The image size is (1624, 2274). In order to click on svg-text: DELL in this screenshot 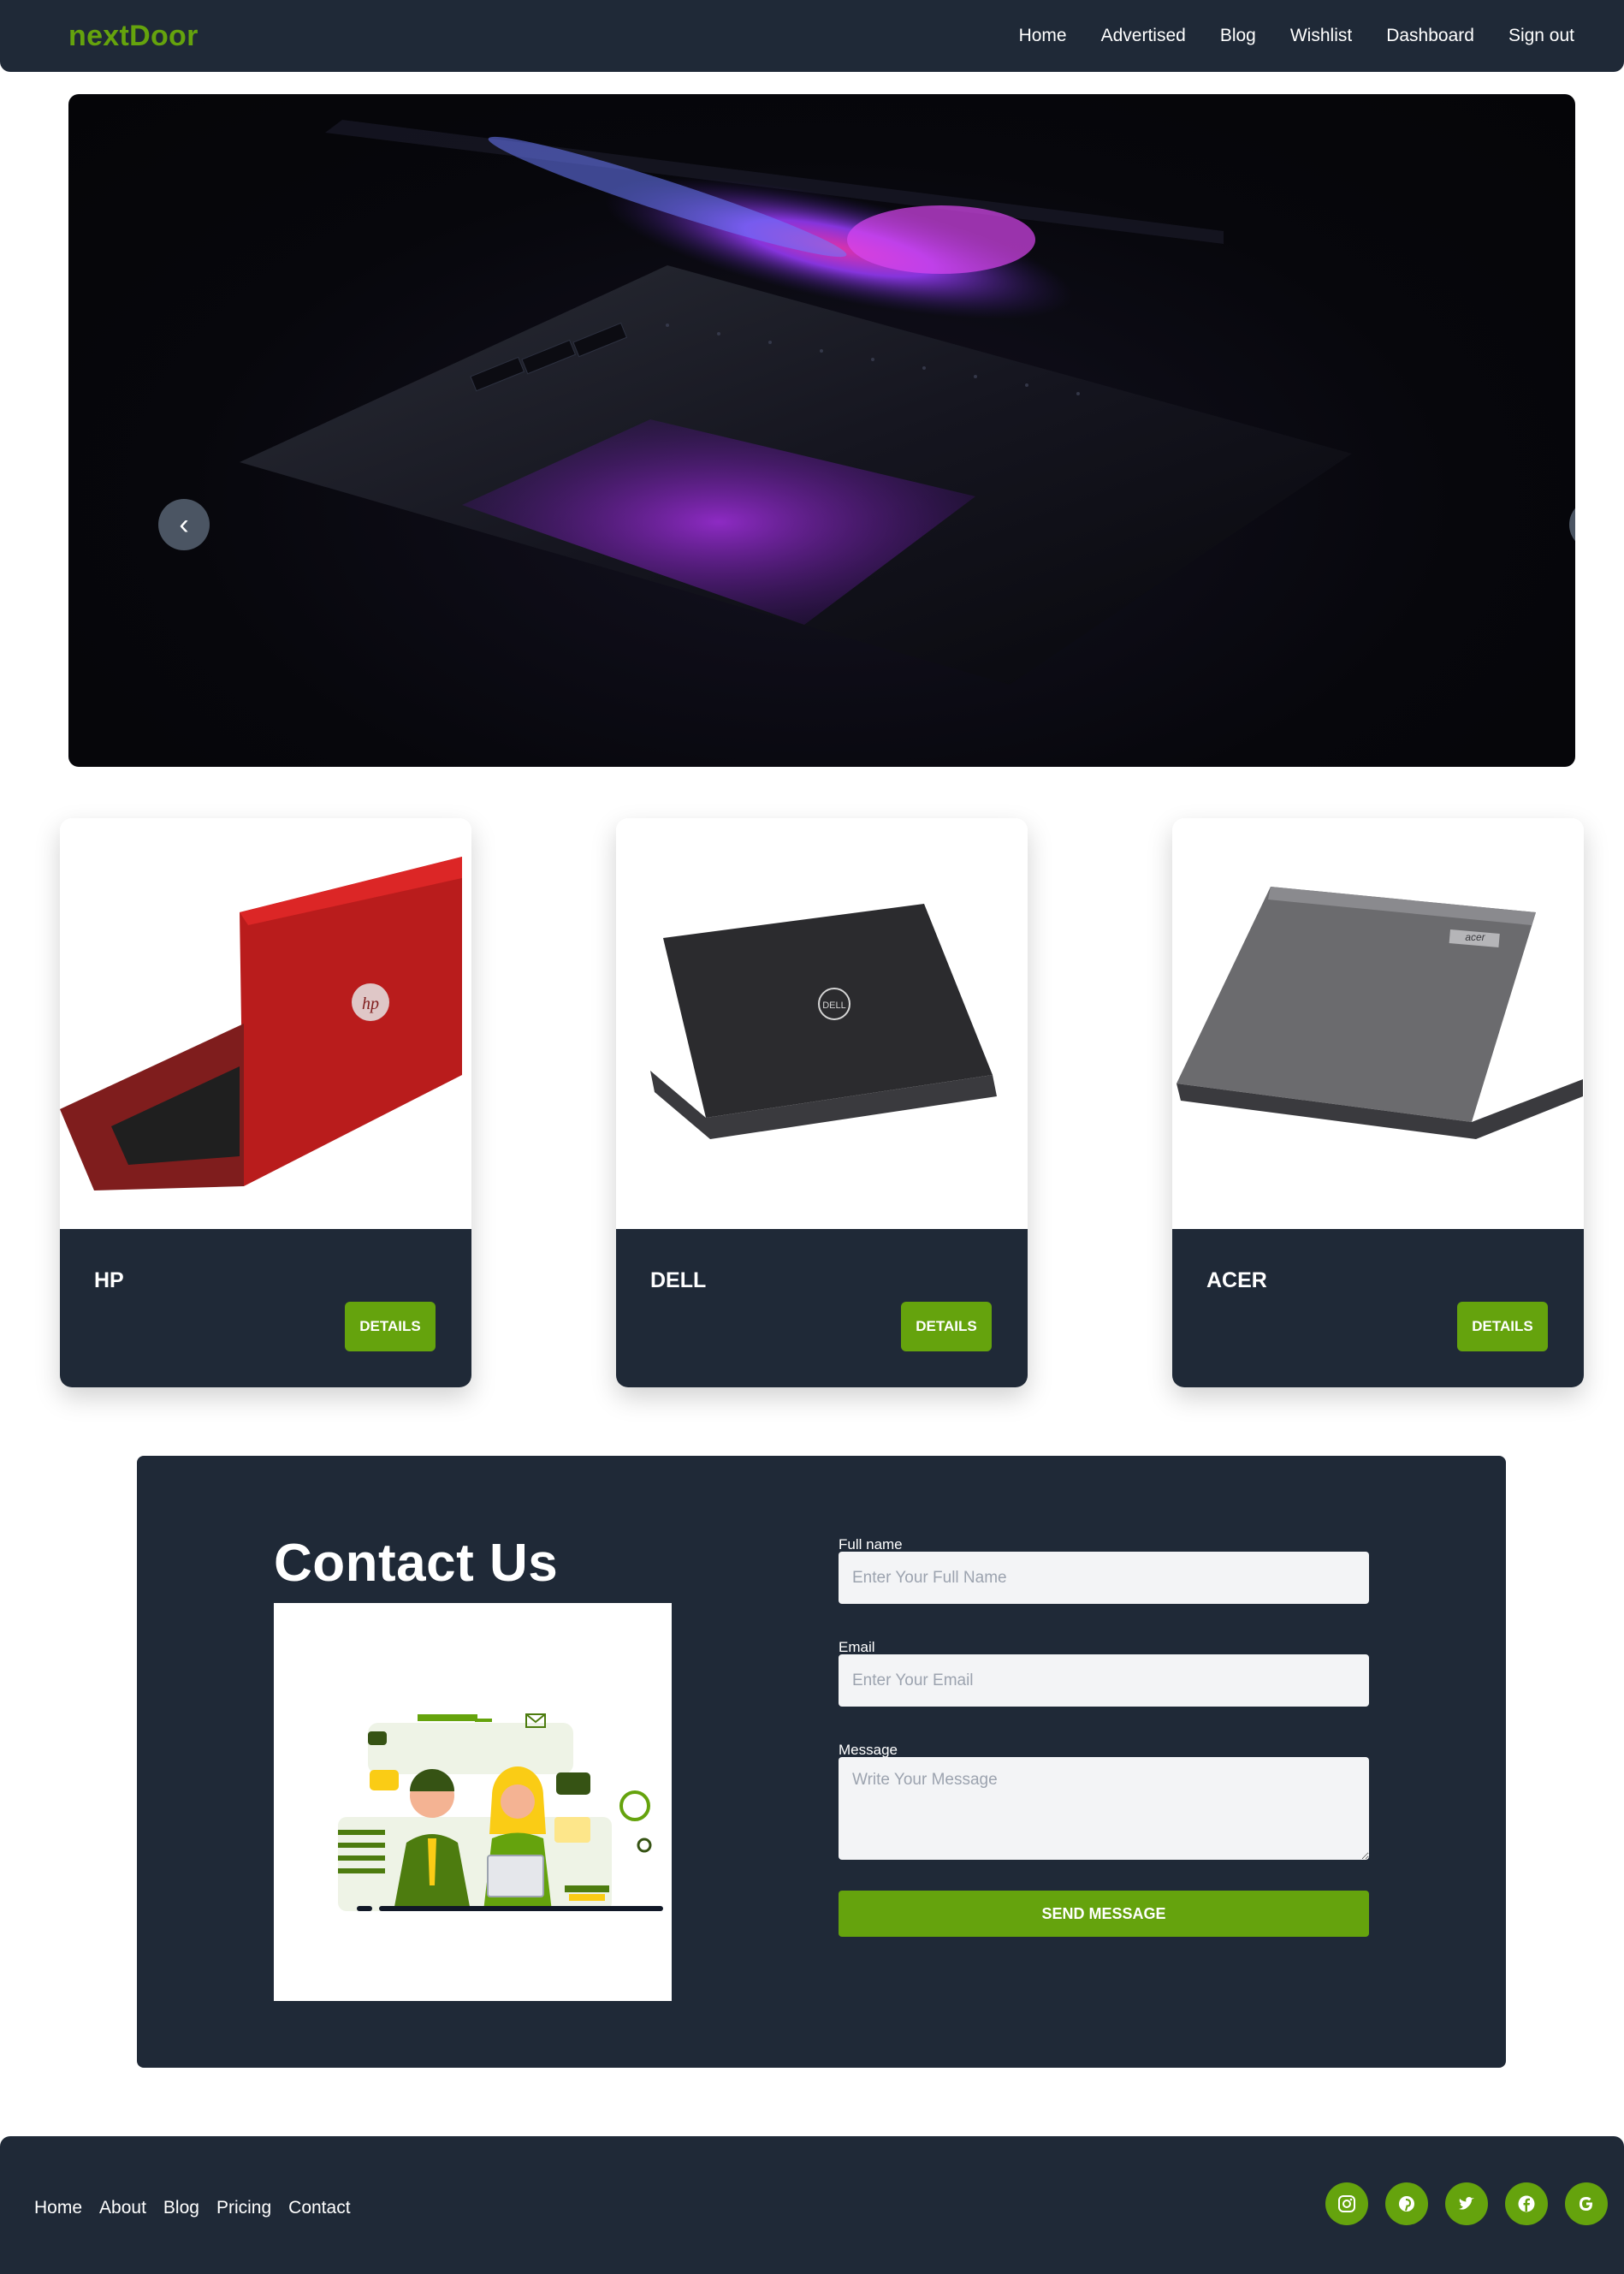, I will do `click(834, 1005)`.